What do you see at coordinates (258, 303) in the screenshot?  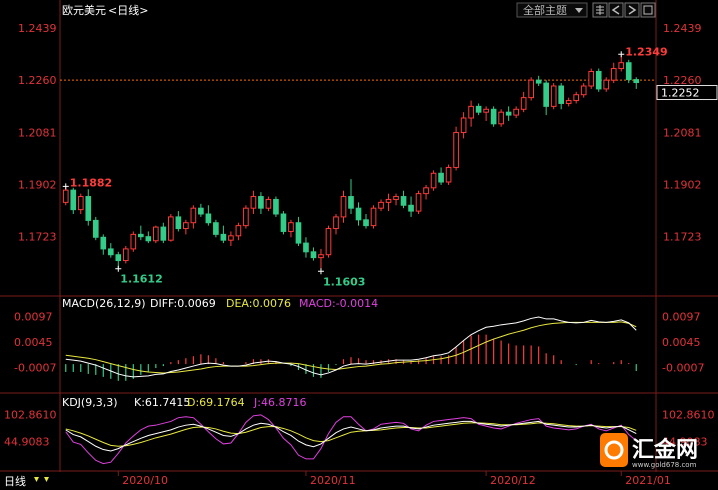 I see `macd-dea-value: DEA:0.0076` at bounding box center [258, 303].